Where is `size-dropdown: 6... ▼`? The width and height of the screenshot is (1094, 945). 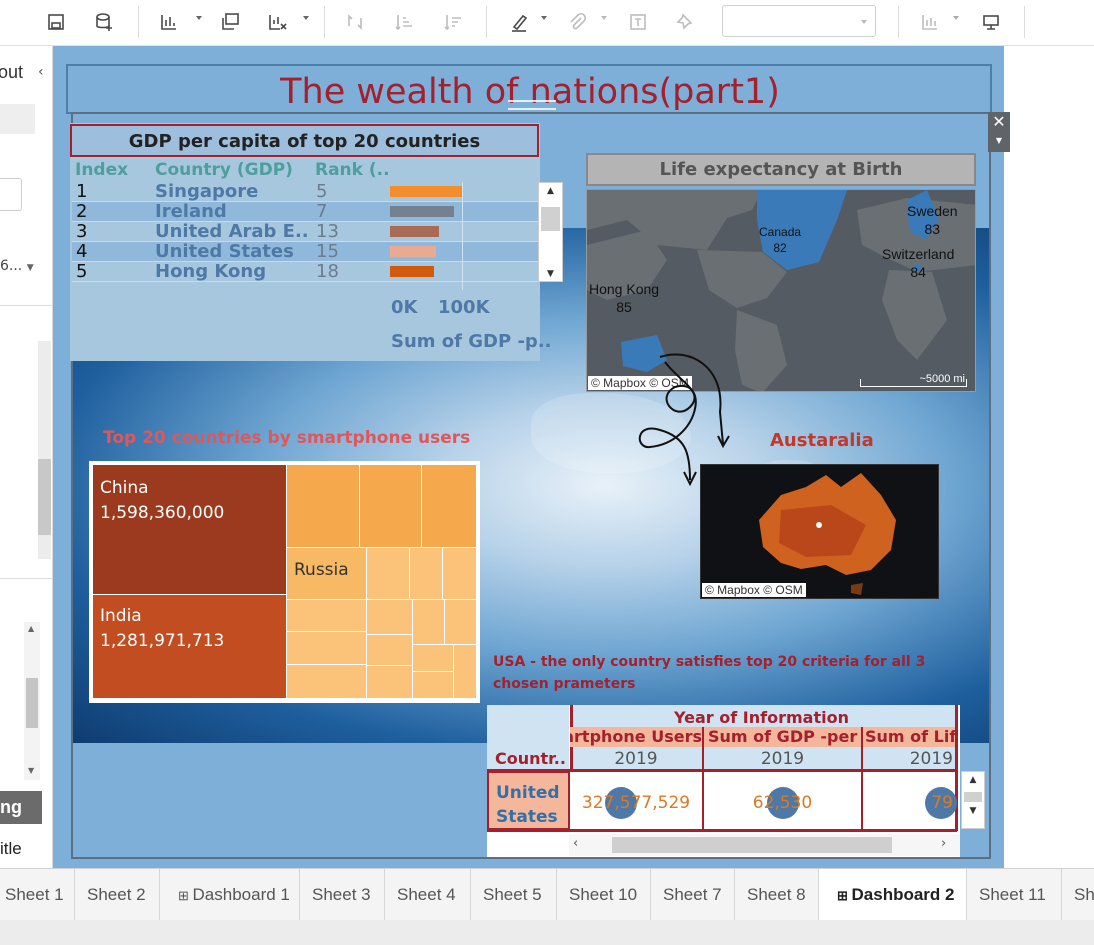
size-dropdown: 6... ▼ is located at coordinates (17, 266).